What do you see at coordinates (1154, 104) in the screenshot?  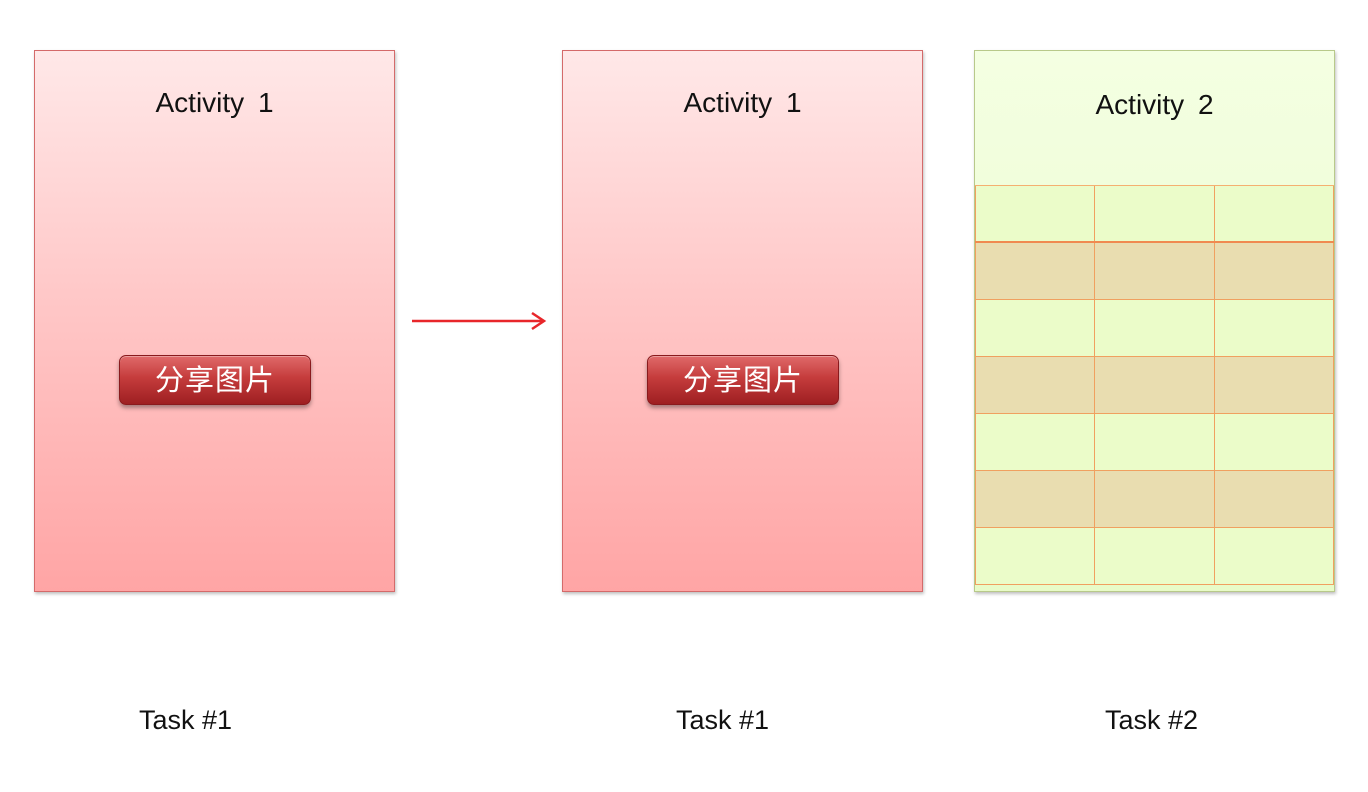 I see `activity-title: Activity 2` at bounding box center [1154, 104].